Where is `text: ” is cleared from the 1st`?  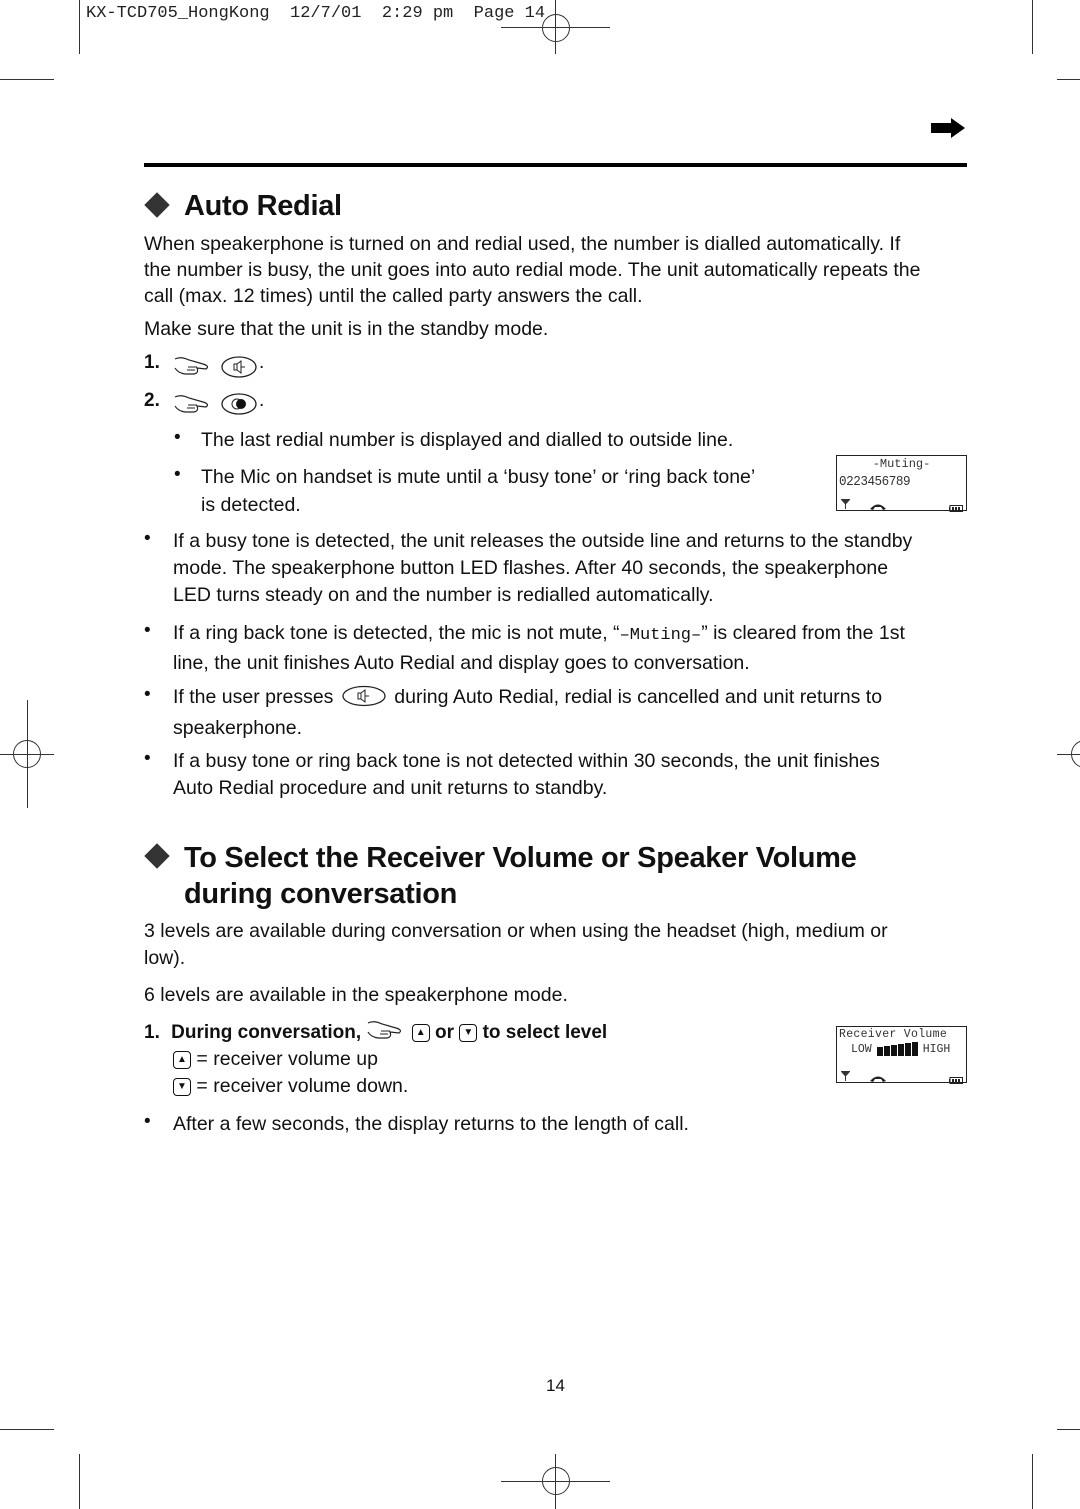 text: ” is cleared from the 1st is located at coordinates (803, 633).